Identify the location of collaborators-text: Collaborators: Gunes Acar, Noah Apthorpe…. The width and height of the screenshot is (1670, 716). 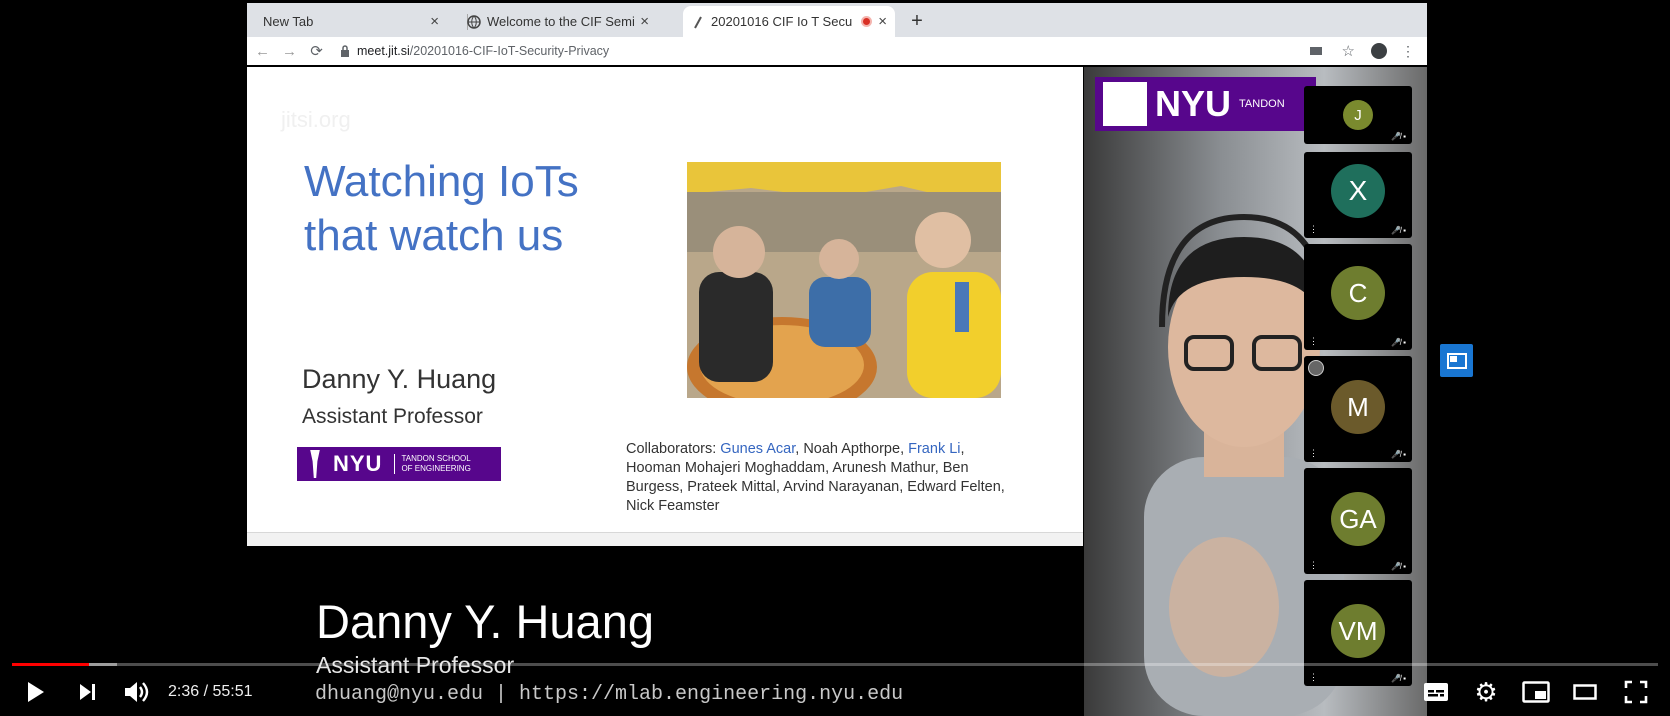
(816, 478).